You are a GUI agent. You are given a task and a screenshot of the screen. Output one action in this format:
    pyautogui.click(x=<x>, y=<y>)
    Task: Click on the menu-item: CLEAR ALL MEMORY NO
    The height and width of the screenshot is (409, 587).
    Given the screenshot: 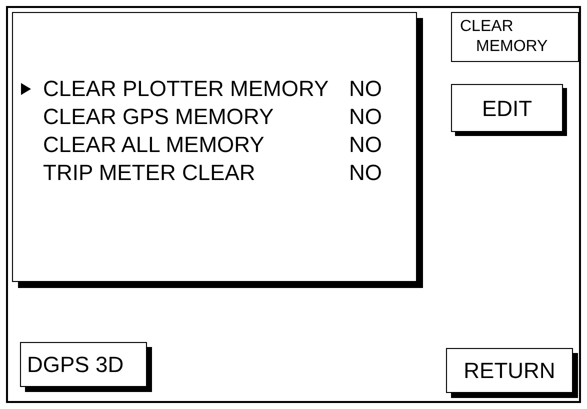 What is the action you would take?
    pyautogui.click(x=218, y=145)
    